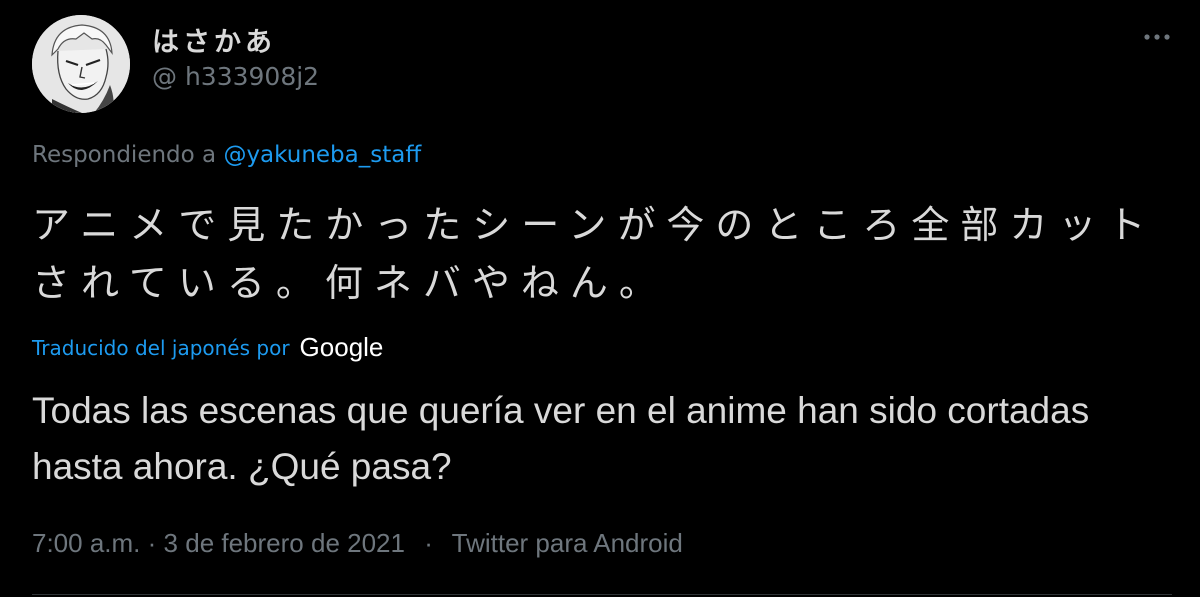  I want to click on divider, so click(602, 594).